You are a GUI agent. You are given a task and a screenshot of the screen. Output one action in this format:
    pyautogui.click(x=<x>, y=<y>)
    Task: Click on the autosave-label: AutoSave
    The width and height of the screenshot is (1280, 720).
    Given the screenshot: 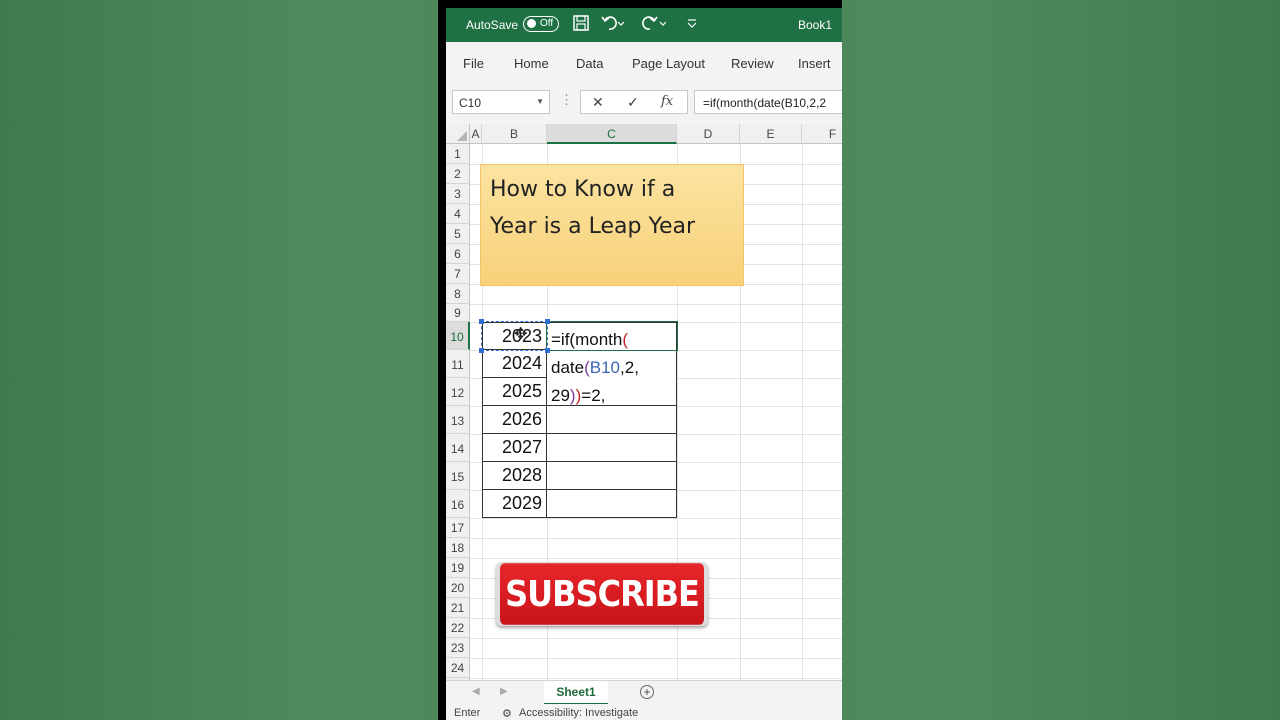 What is the action you would take?
    pyautogui.click(x=492, y=25)
    